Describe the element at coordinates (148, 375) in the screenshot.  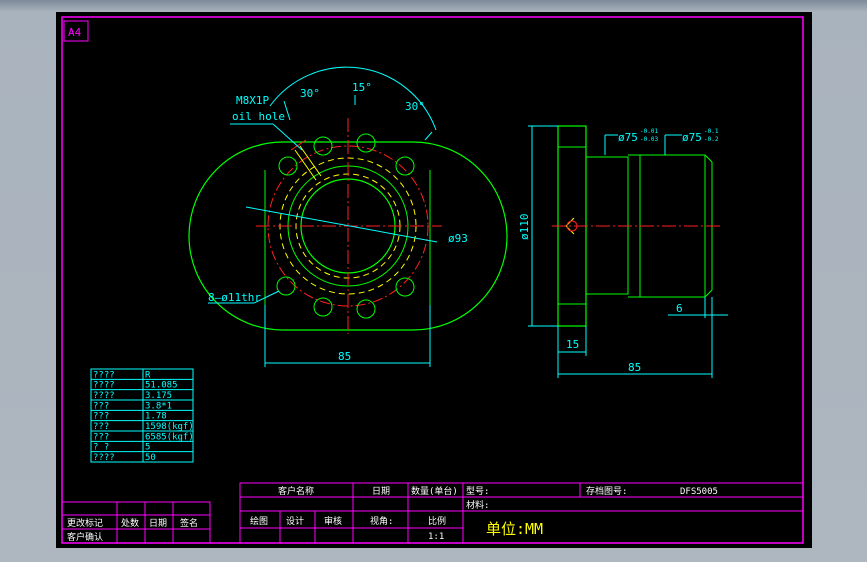
I see `spec-row-value: R` at that location.